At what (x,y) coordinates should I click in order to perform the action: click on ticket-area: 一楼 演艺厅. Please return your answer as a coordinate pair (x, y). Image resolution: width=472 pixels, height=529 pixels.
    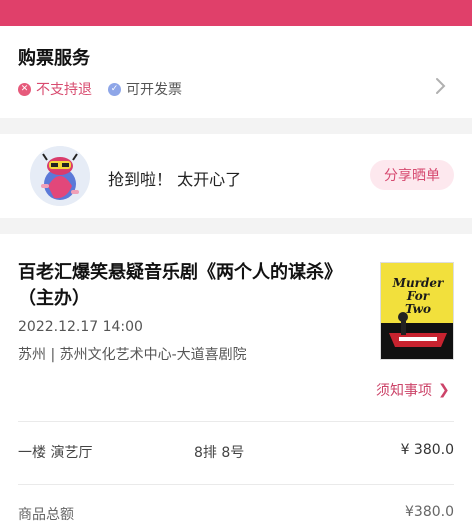
    Looking at the image, I should click on (55, 453).